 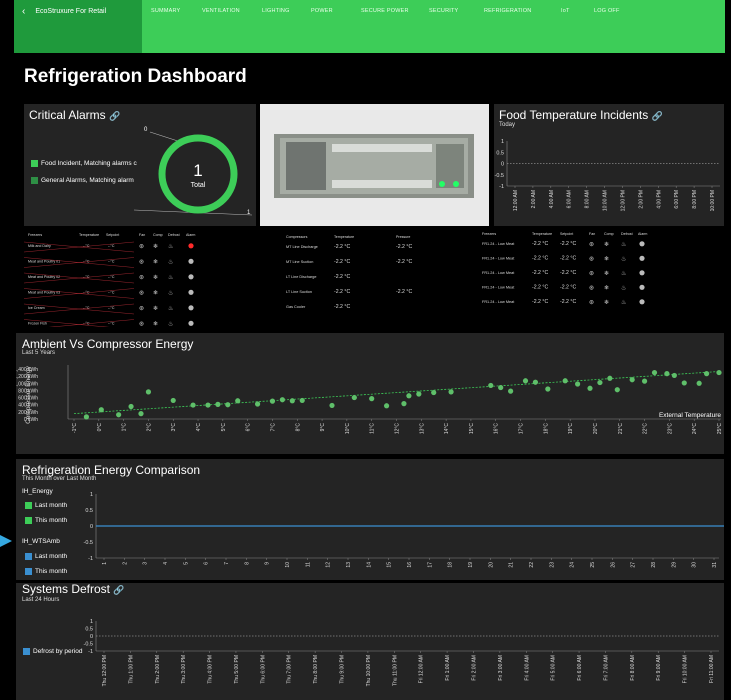 I want to click on x-tick-label: 23°C, so click(x=670, y=429).